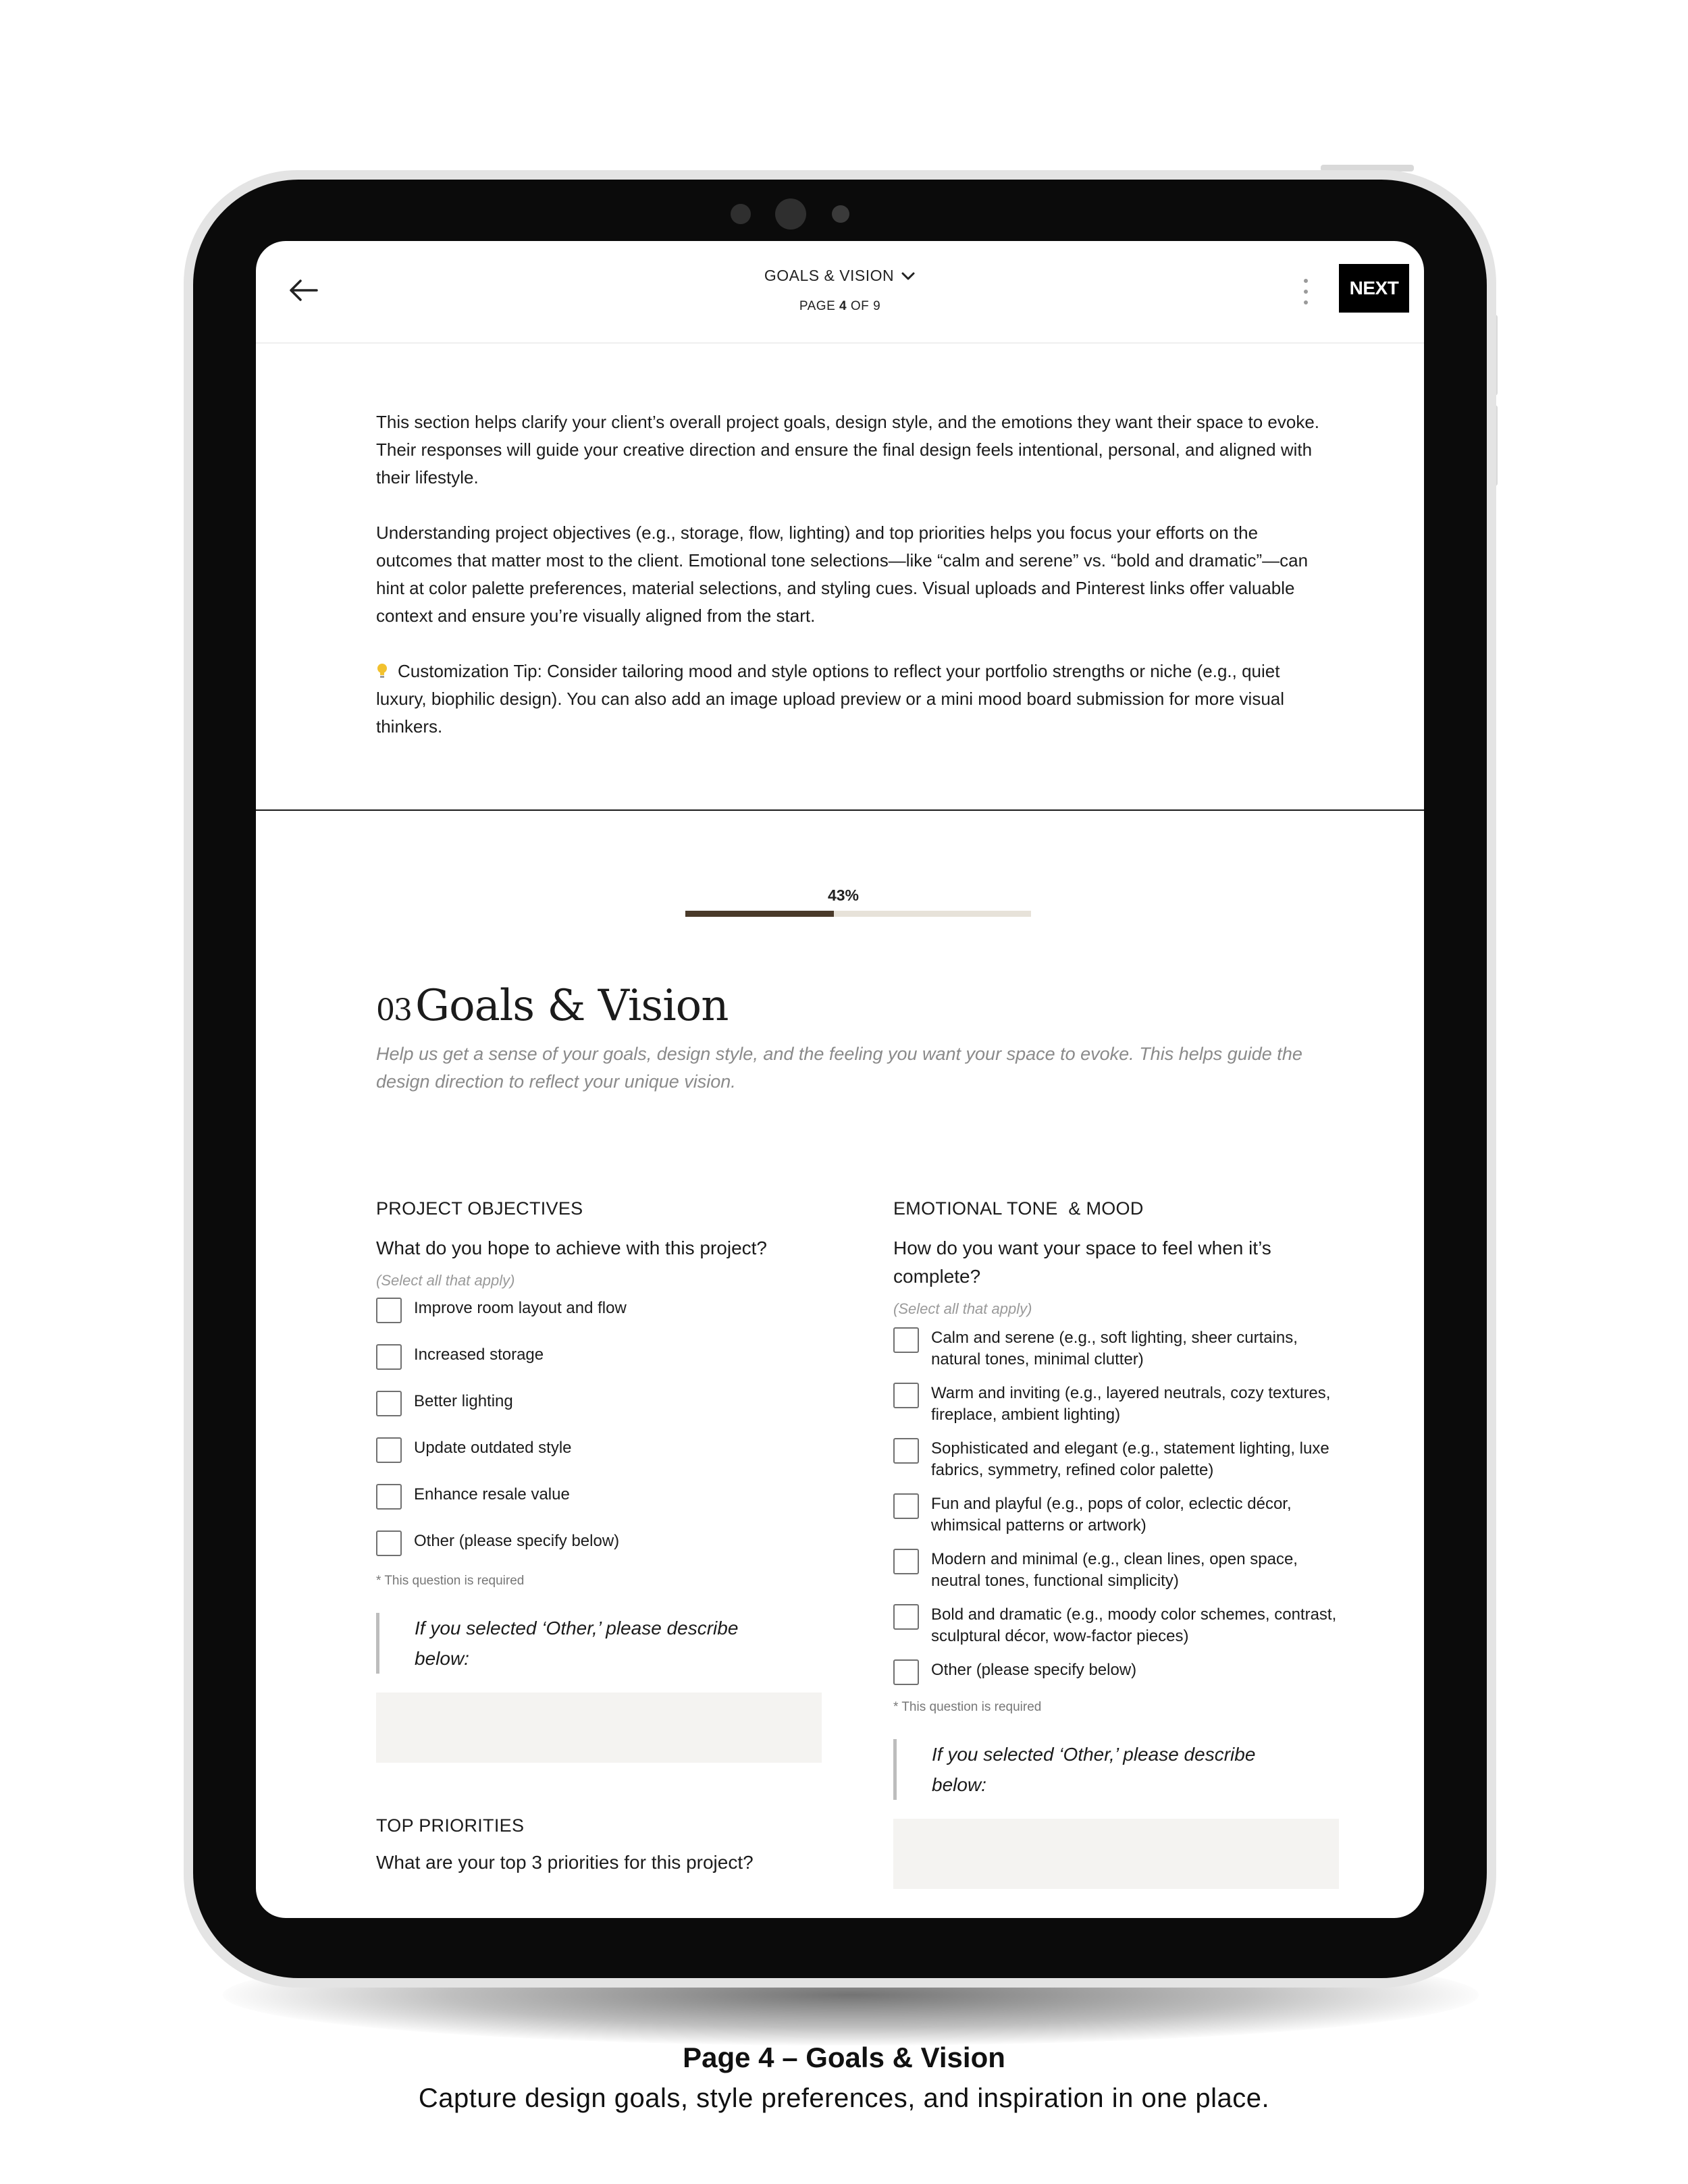  I want to click on form-heading: 03Goals & Vision, so click(552, 1006).